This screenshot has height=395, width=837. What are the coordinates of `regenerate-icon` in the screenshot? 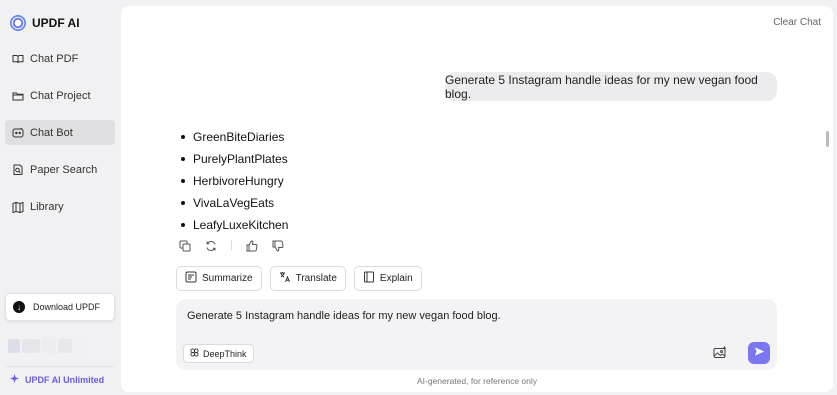 It's located at (211, 245).